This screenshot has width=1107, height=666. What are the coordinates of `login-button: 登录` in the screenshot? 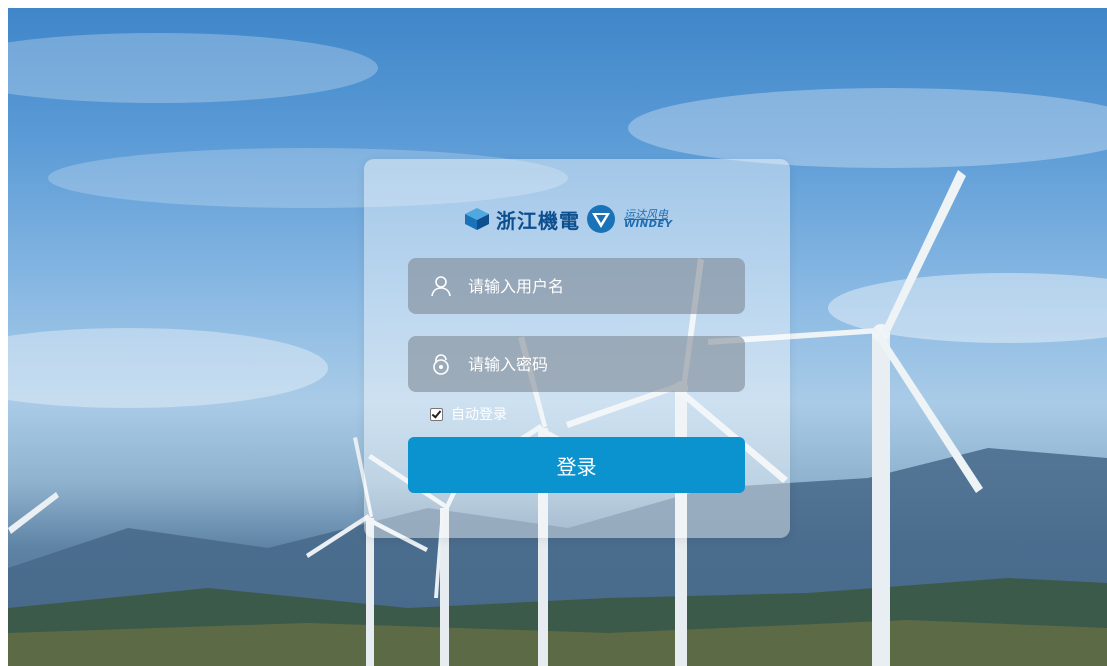 It's located at (576, 465).